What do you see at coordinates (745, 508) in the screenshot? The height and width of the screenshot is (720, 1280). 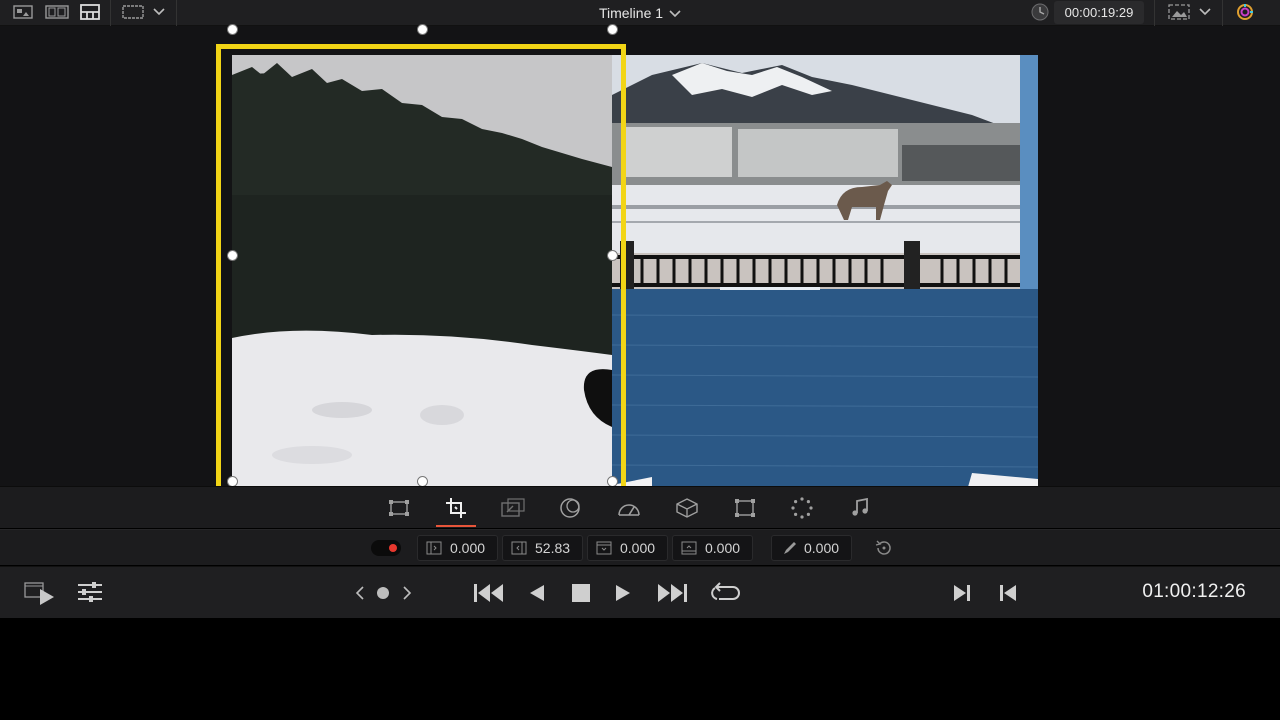 I see `lens-correction-icon` at bounding box center [745, 508].